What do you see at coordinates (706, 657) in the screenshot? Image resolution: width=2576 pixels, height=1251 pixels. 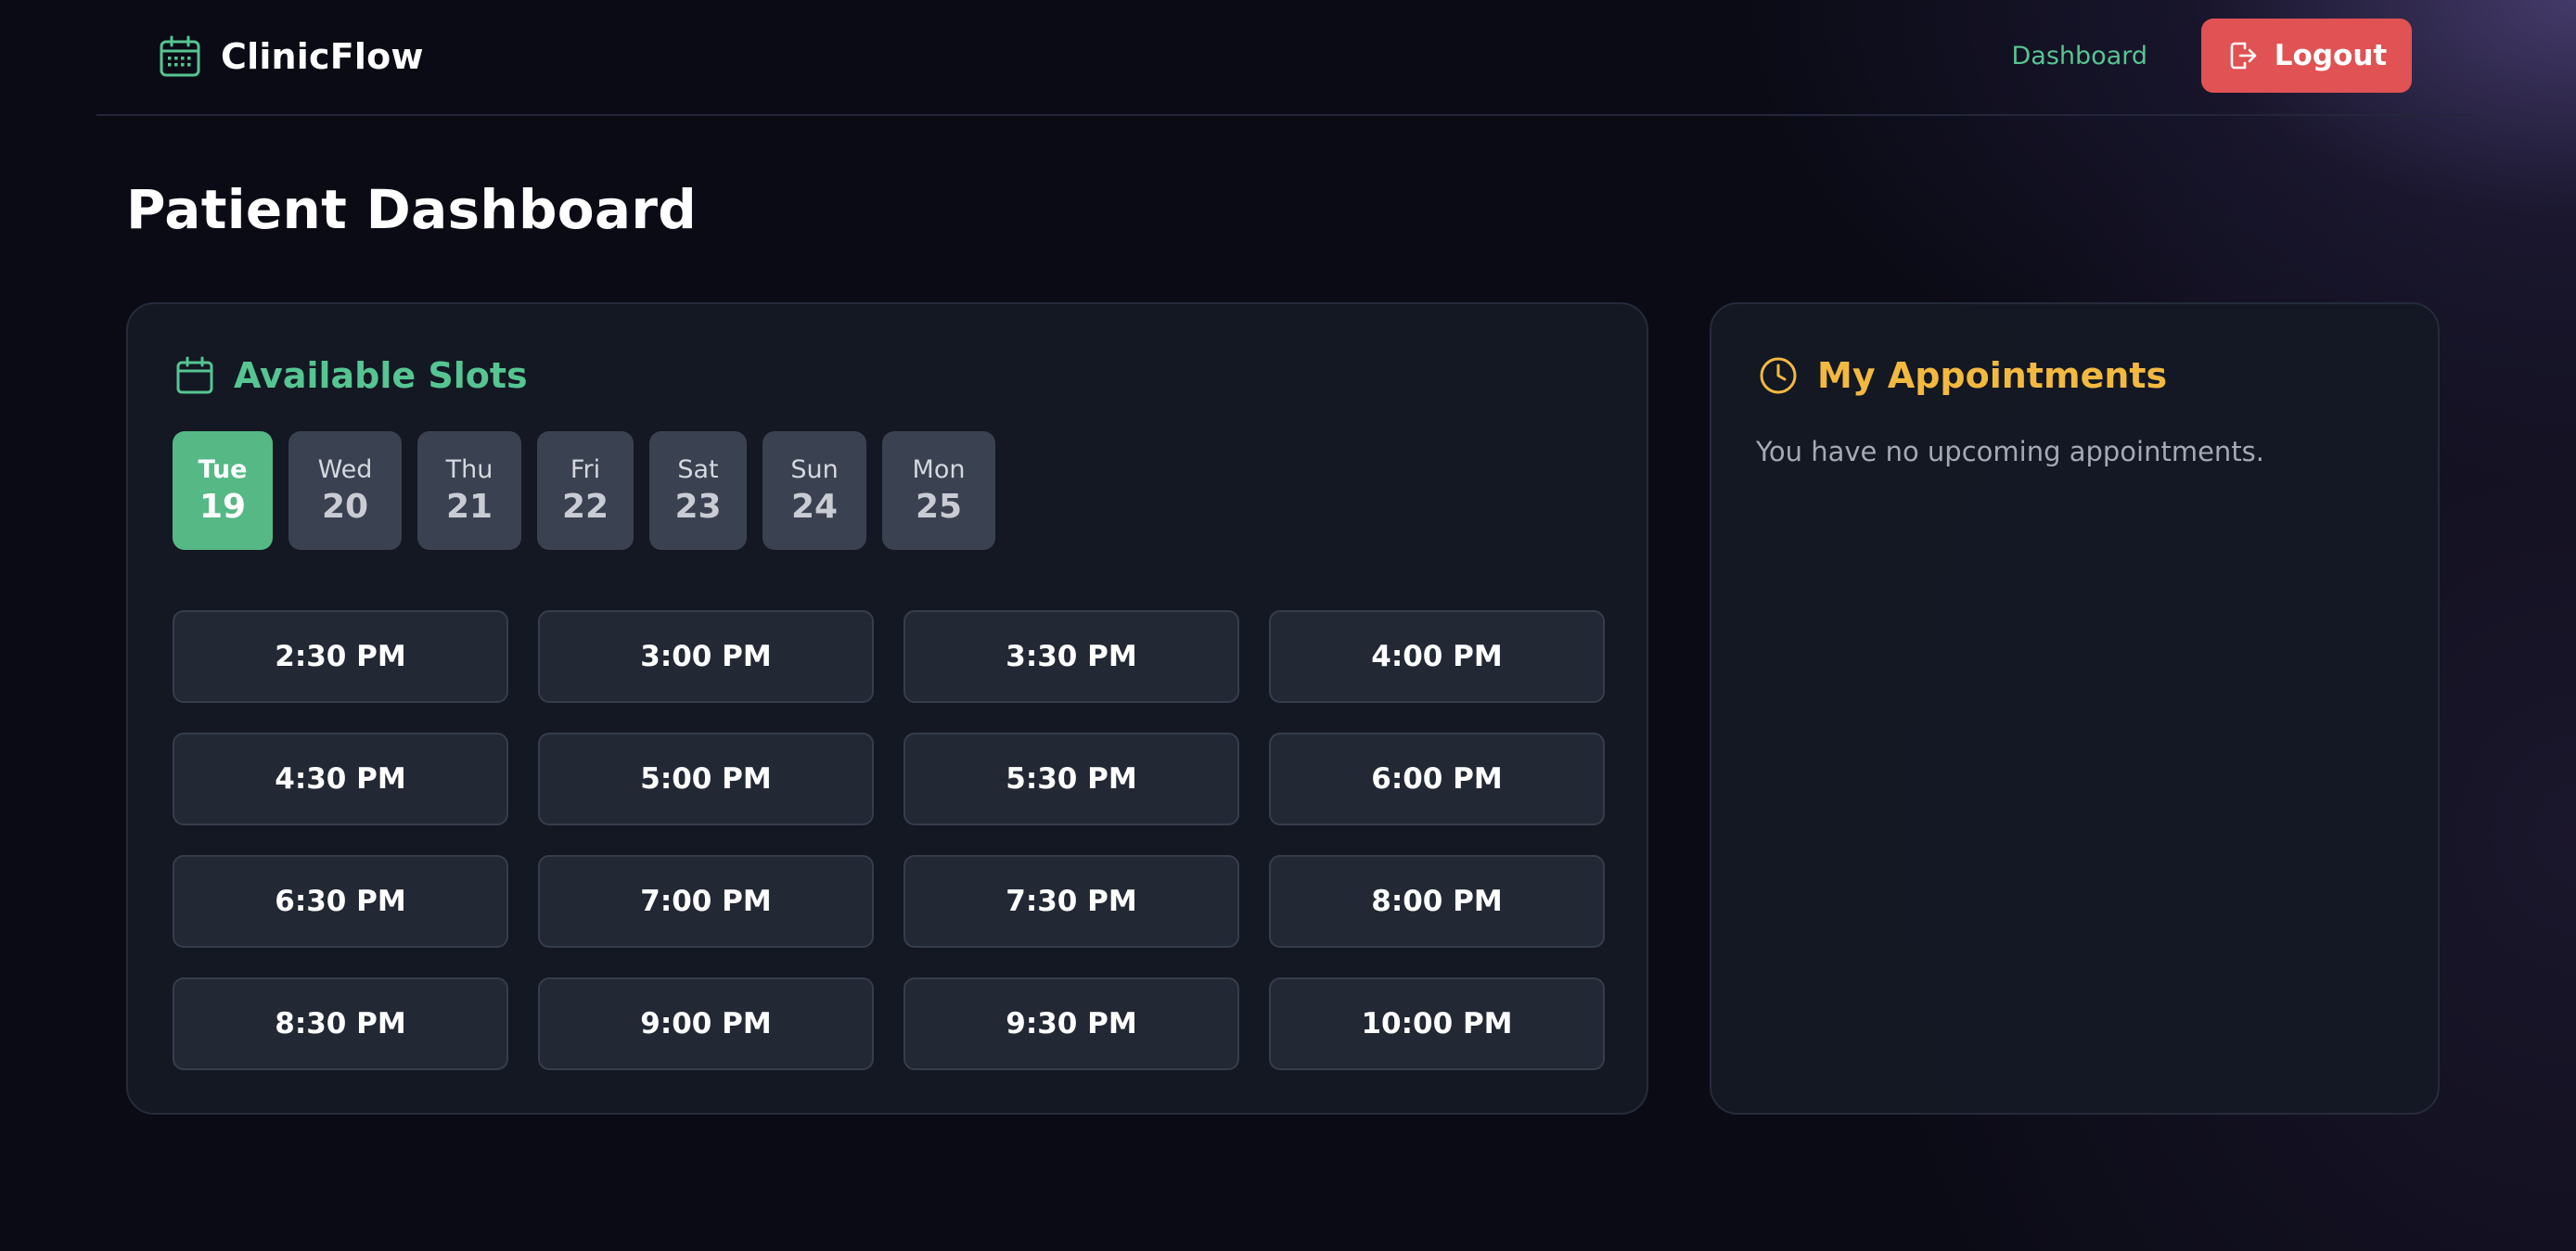 I see `time-slot-button: 3:00 PM` at bounding box center [706, 657].